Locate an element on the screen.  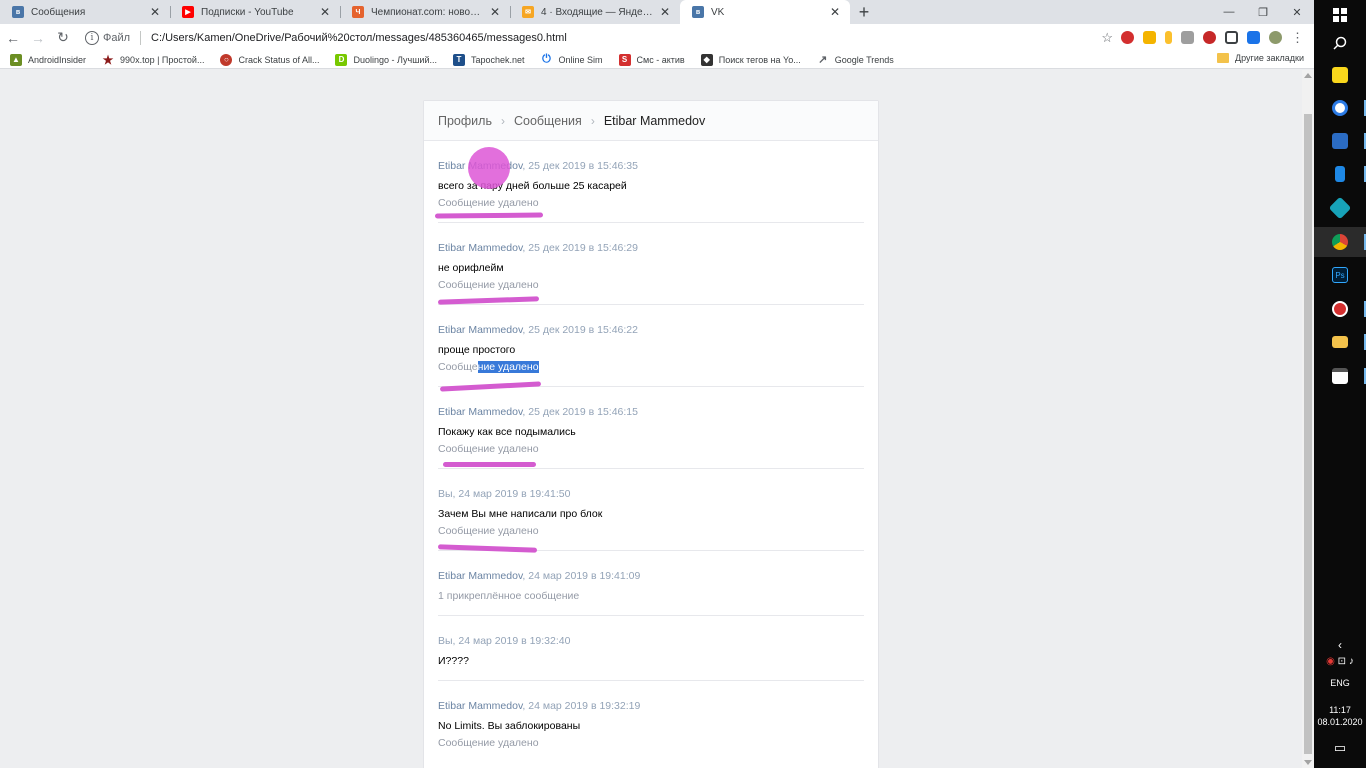
opera-extension-icon is located at coordinates (1127, 37).